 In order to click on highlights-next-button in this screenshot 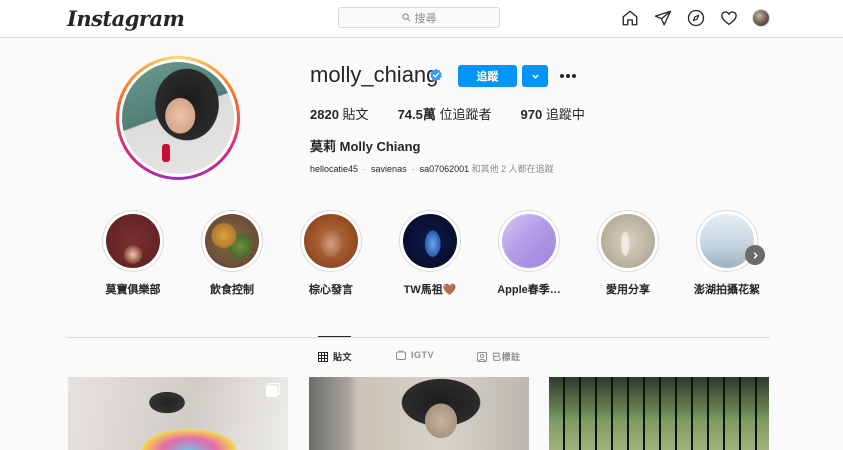, I will do `click(755, 255)`.